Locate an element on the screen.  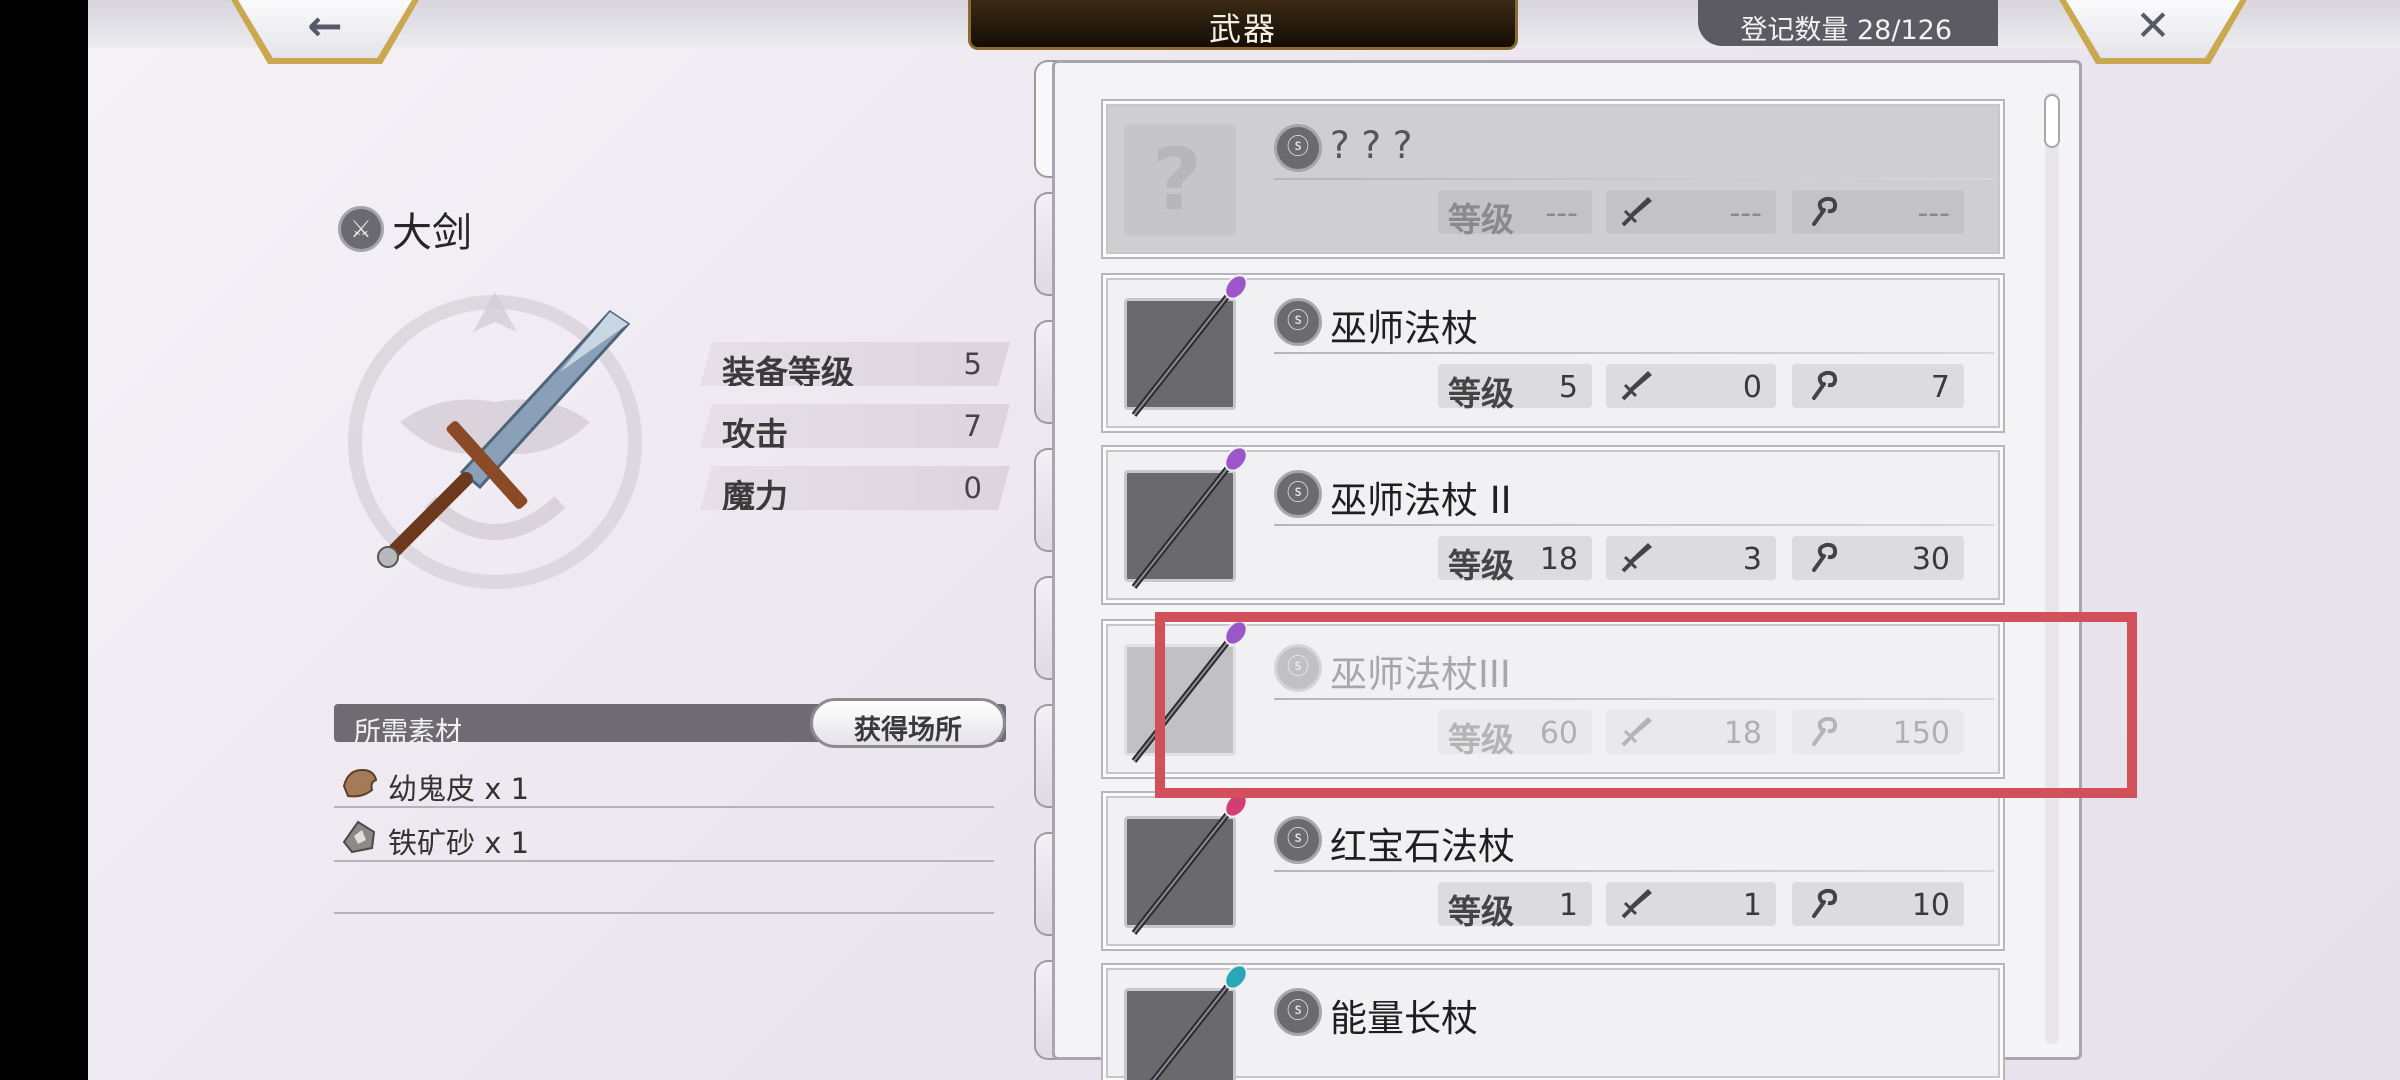
stat-magic: 魔力 0 is located at coordinates (855, 488).